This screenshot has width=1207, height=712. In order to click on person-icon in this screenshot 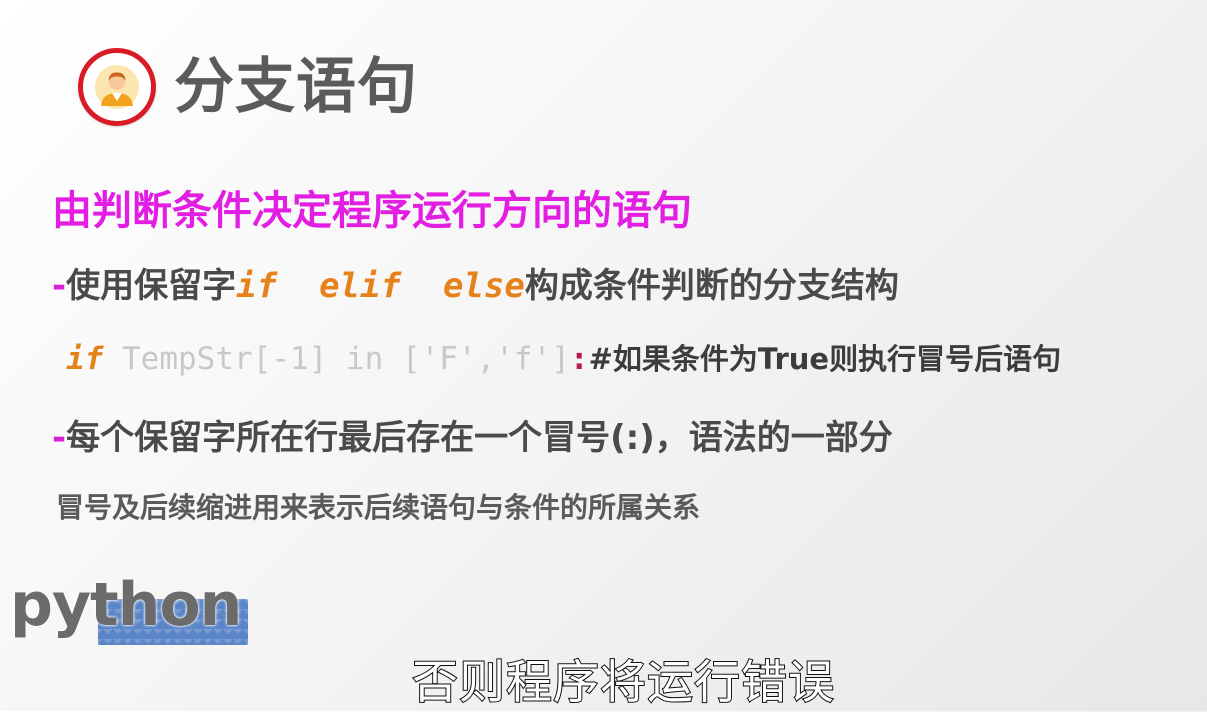, I will do `click(117, 87)`.